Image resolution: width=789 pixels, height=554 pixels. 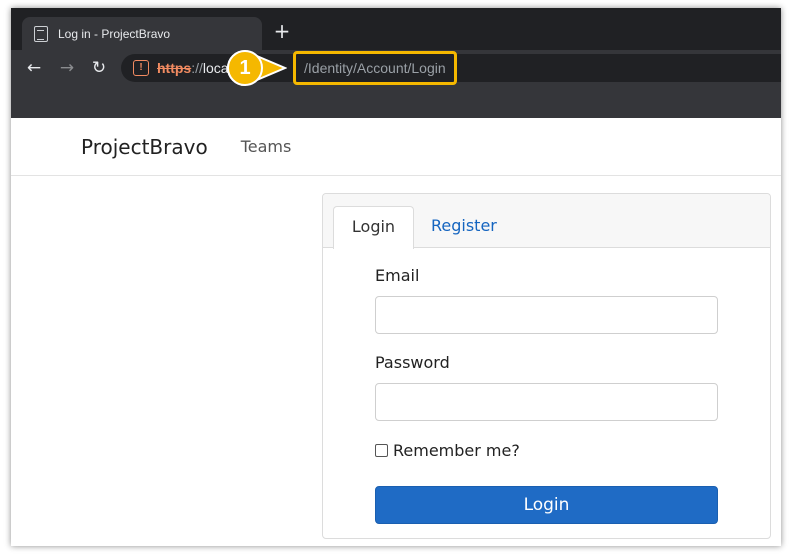 I want to click on tab-title: Log in - ProjectBravo, so click(x=114, y=33).